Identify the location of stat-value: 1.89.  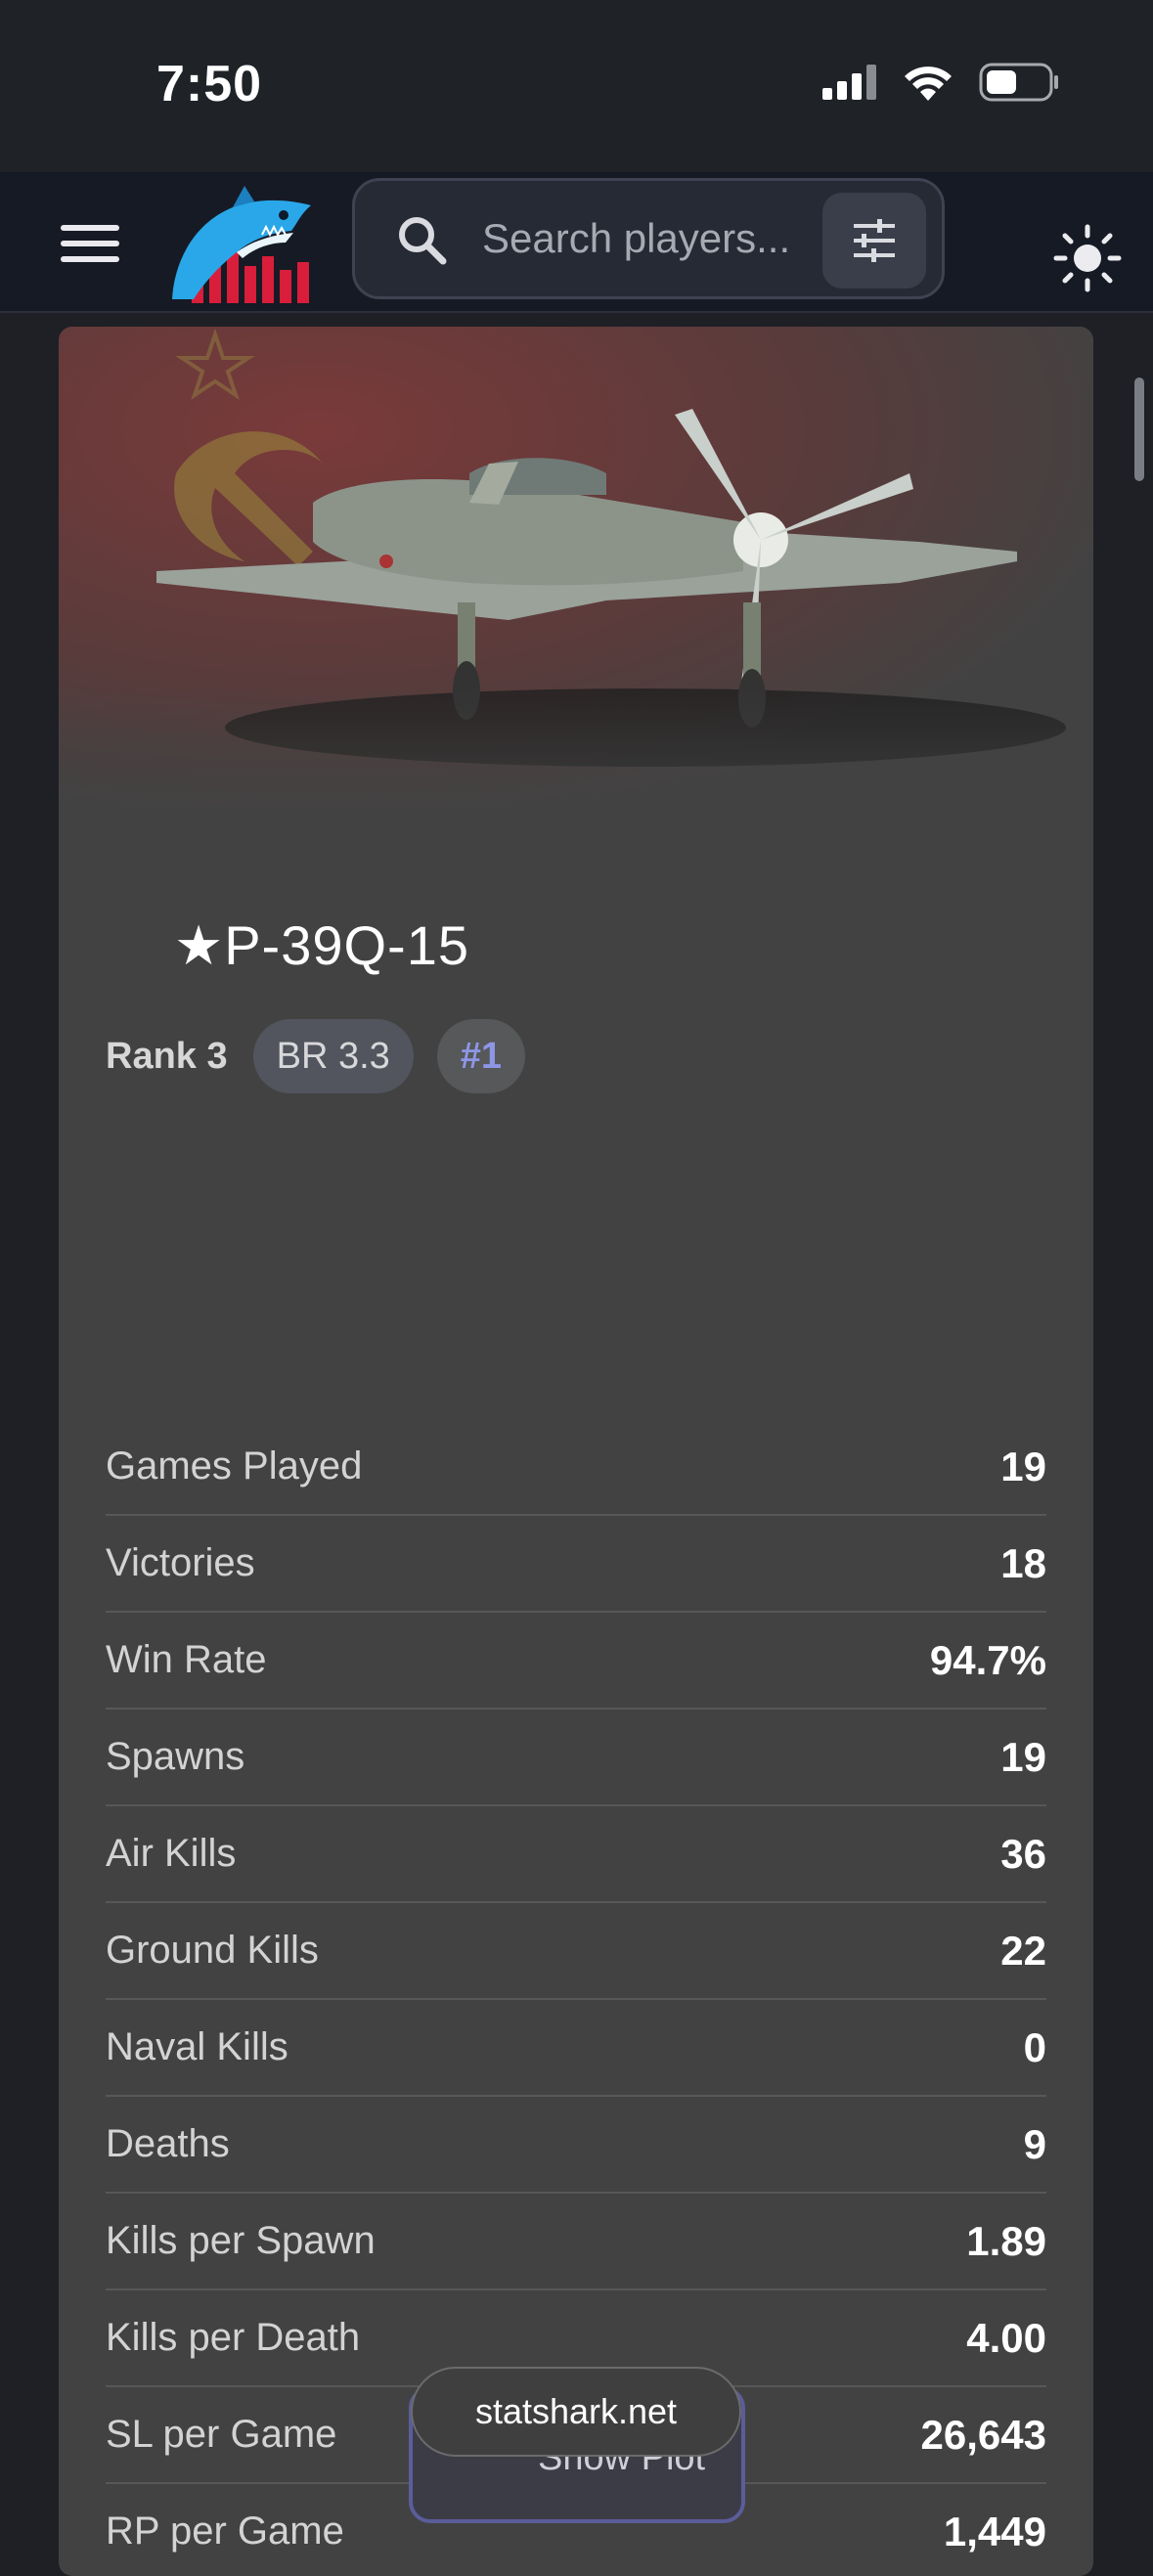
(1006, 2241).